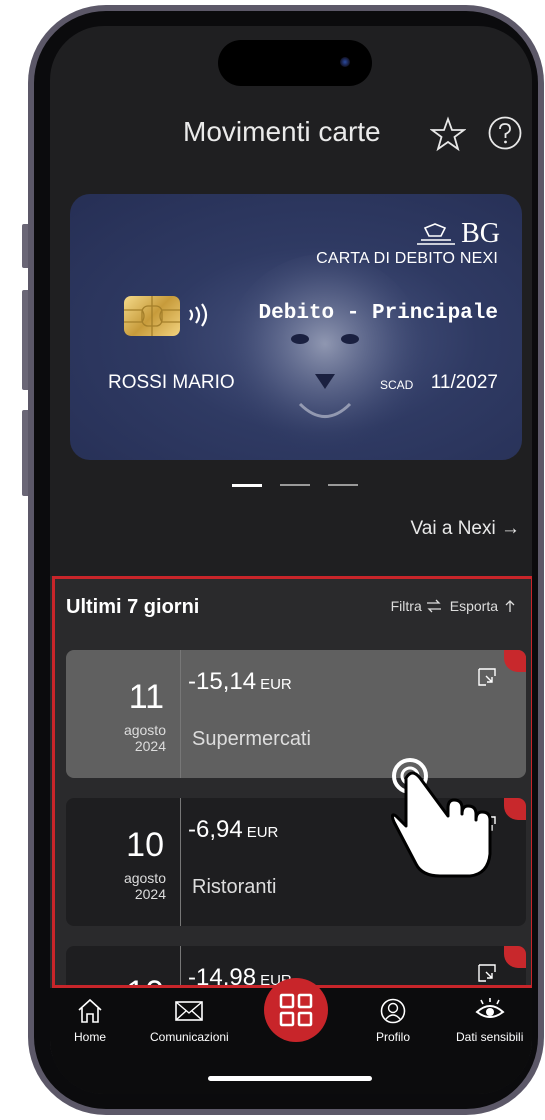  What do you see at coordinates (393, 1011) in the screenshot?
I see `profile-icon` at bounding box center [393, 1011].